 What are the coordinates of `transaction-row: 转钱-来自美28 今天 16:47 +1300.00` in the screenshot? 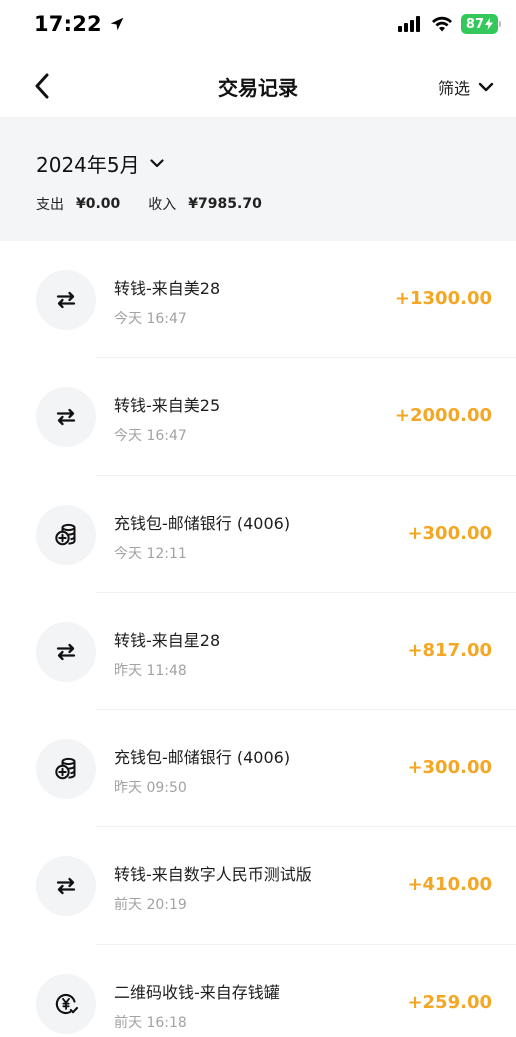 It's located at (258, 300).